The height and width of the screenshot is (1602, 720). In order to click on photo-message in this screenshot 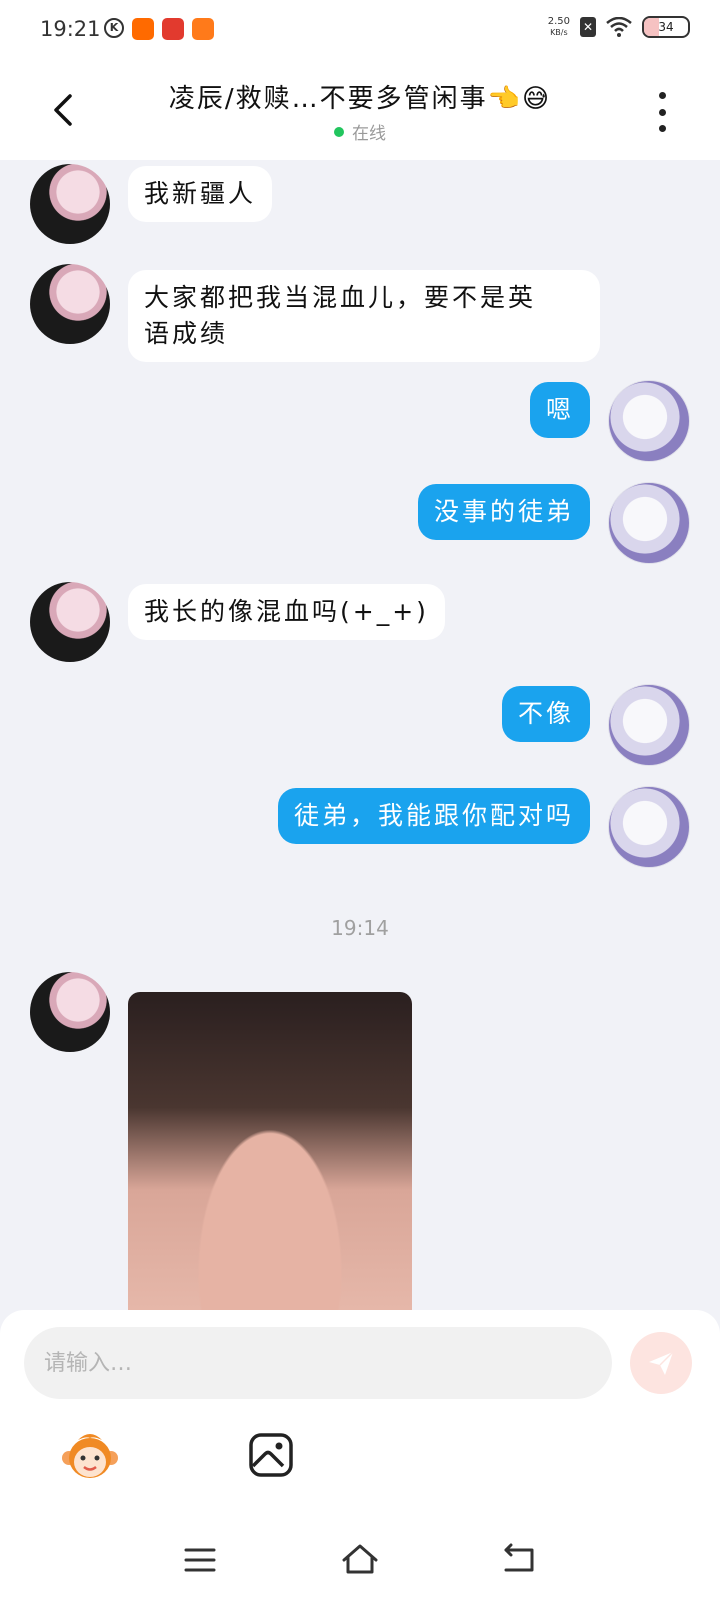, I will do `click(270, 1151)`.